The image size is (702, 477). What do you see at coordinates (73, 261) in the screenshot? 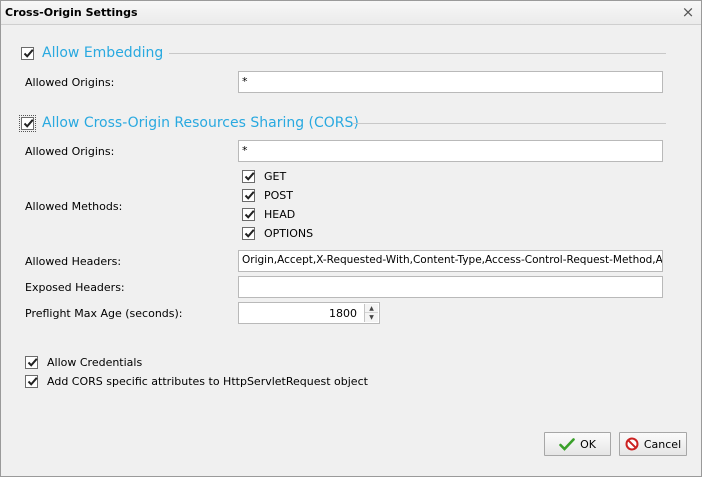
I see `allowed-headers-label: Allowed Headers:` at bounding box center [73, 261].